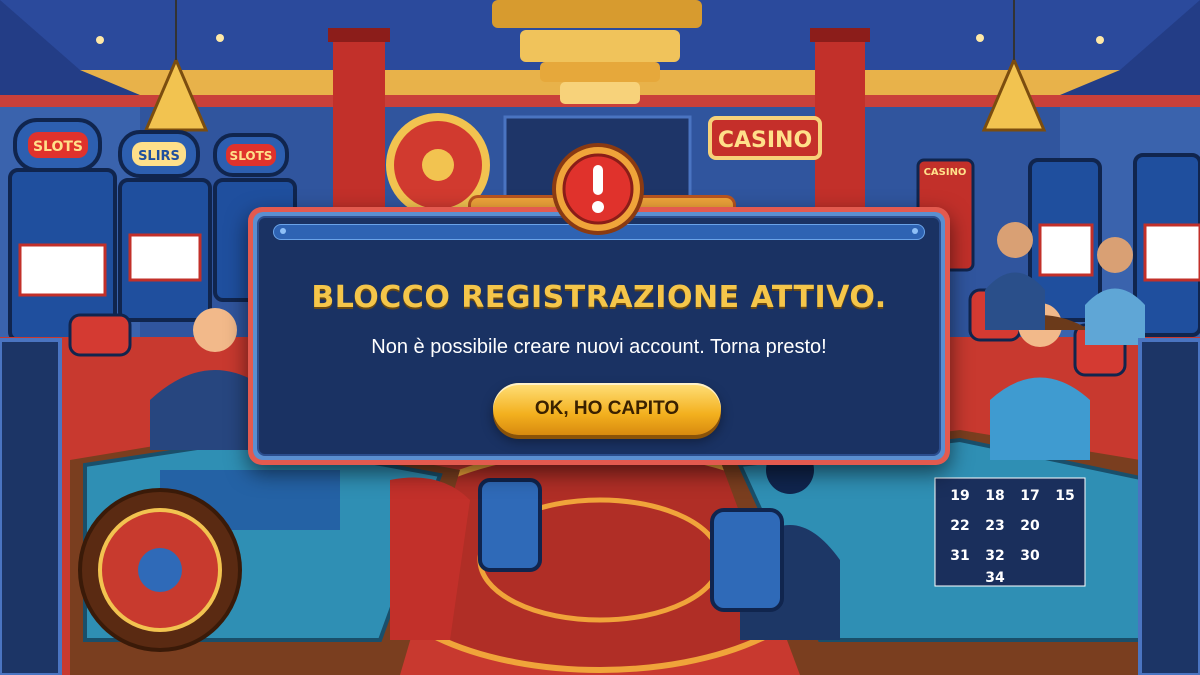  Describe the element at coordinates (598, 189) in the screenshot. I see `warning-icon` at that location.